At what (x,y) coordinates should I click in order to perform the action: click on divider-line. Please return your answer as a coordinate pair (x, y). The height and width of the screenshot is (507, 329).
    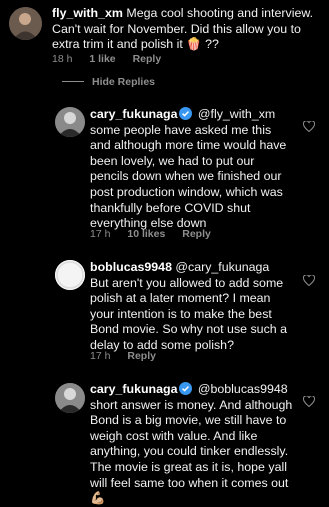
    Looking at the image, I should click on (73, 81).